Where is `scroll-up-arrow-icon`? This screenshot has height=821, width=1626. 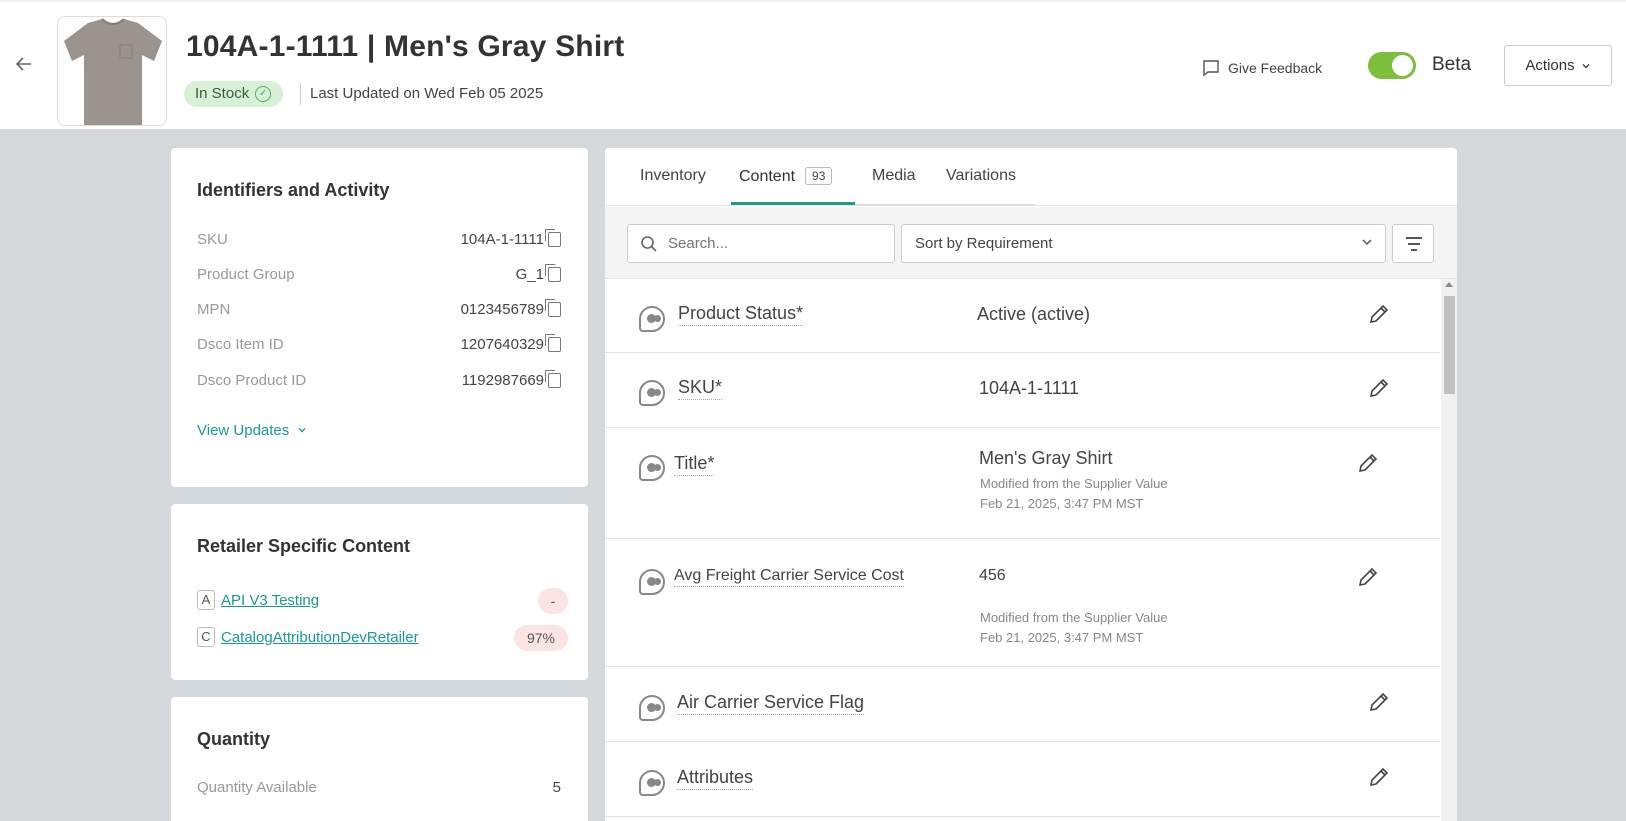 scroll-up-arrow-icon is located at coordinates (1449, 284).